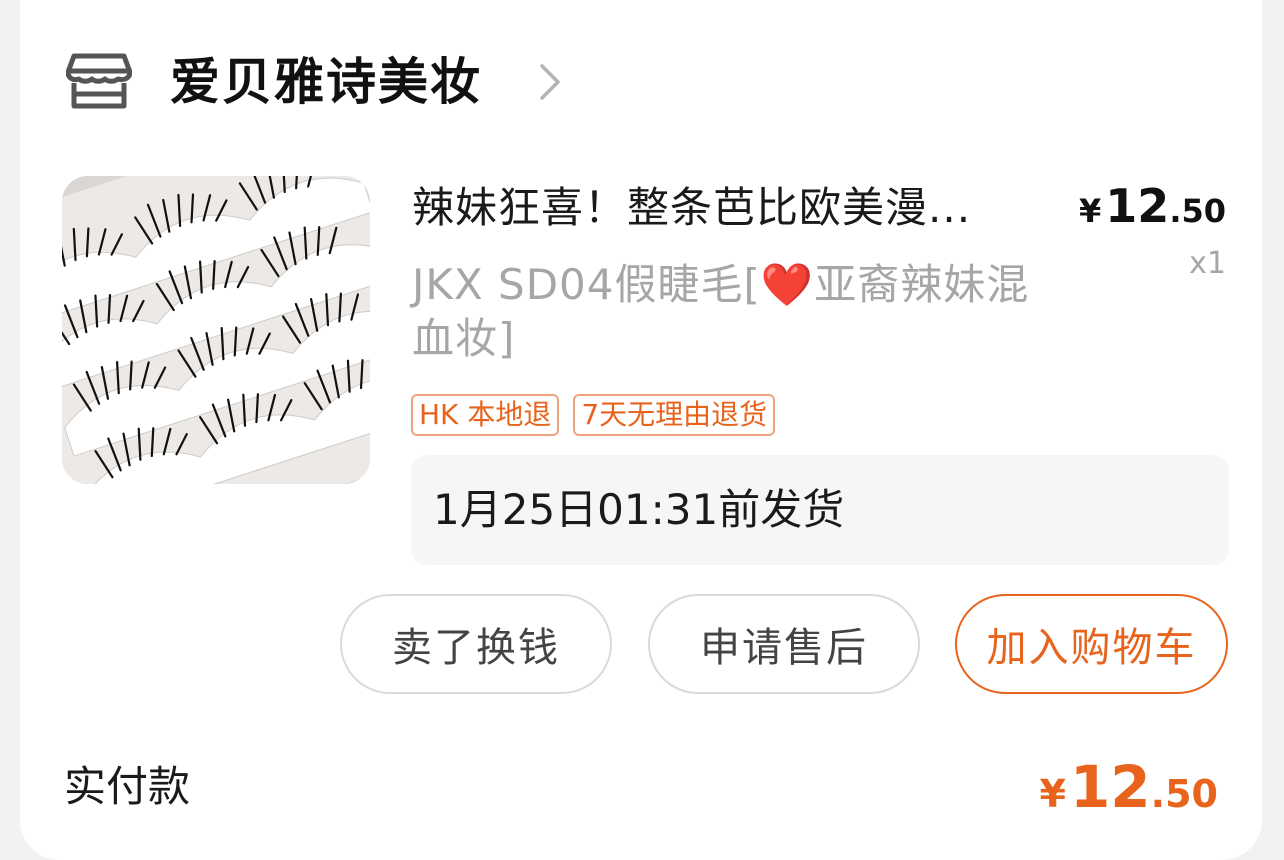  I want to click on add-to-cart-button: 加入购物车, so click(1091, 644).